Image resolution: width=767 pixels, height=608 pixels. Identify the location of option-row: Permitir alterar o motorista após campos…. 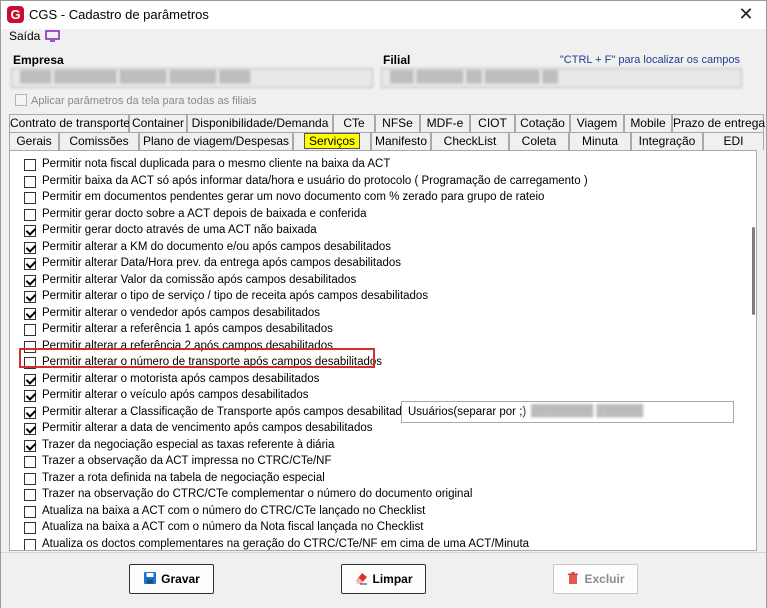
(374, 380).